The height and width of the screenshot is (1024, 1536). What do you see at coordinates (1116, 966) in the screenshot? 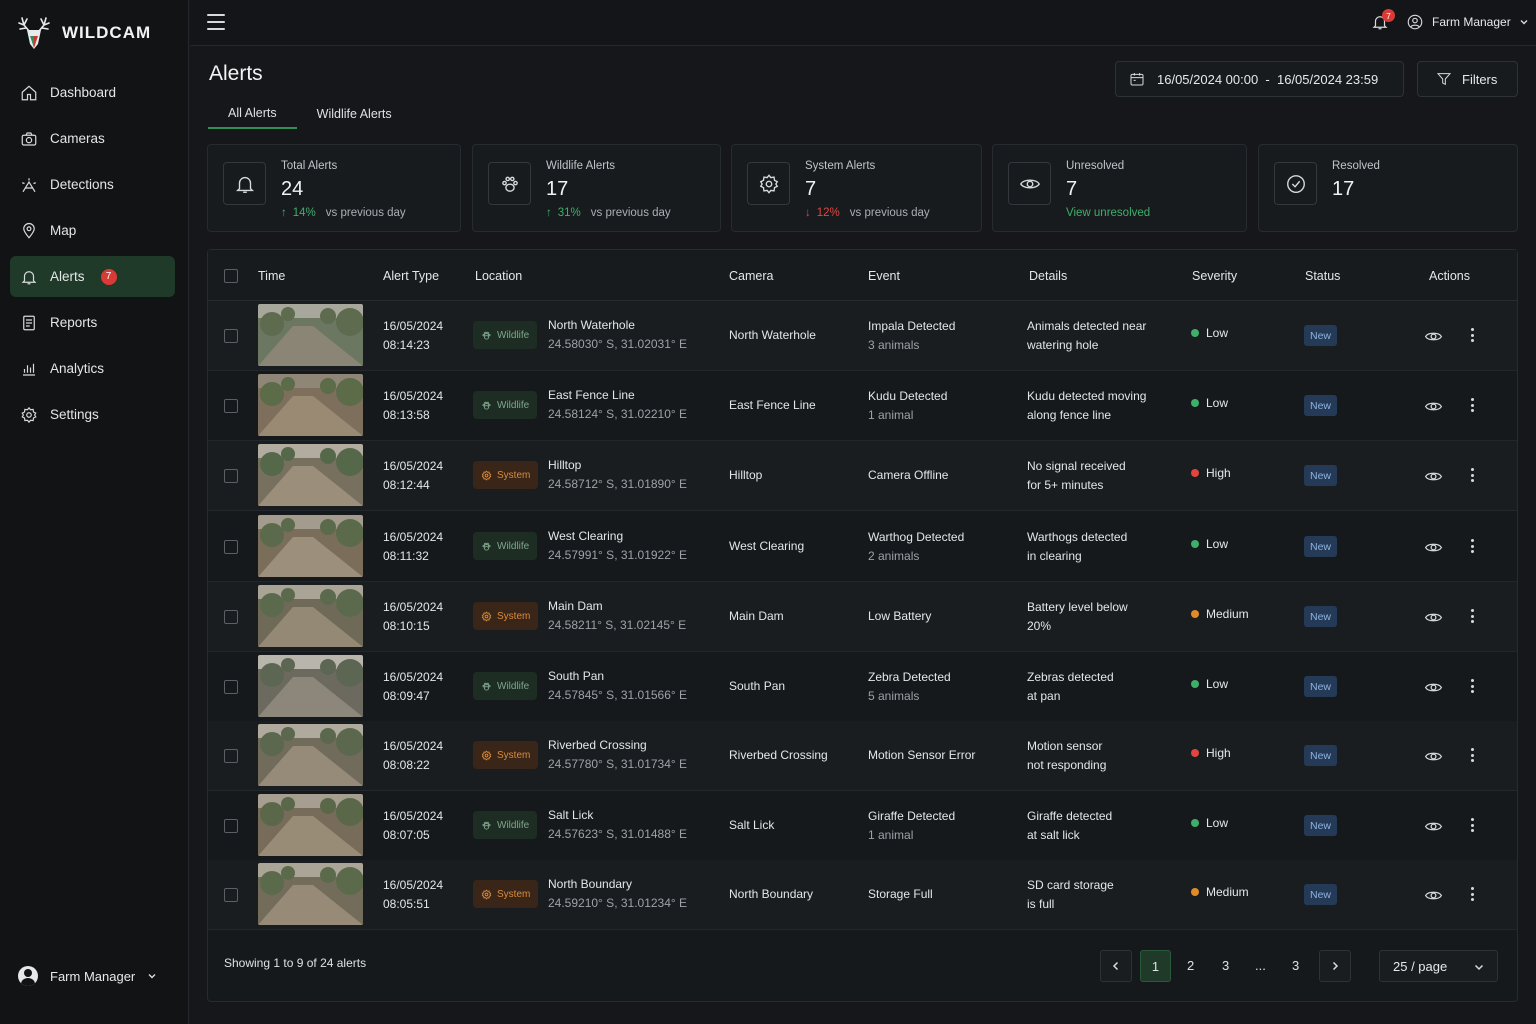
I see `prev-page-button` at bounding box center [1116, 966].